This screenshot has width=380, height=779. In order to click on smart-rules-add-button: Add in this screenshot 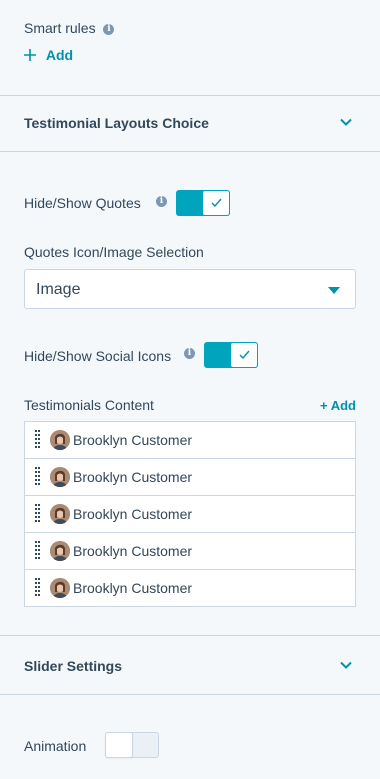, I will do `click(48, 55)`.